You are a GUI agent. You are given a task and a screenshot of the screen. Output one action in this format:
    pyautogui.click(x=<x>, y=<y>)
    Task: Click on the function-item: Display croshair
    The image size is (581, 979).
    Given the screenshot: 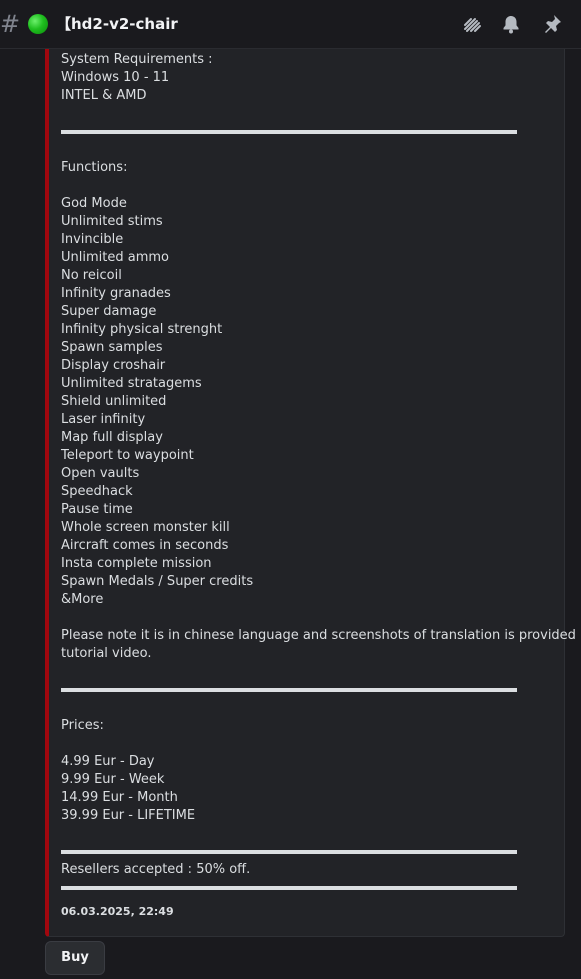 What is the action you would take?
    pyautogui.click(x=113, y=365)
    